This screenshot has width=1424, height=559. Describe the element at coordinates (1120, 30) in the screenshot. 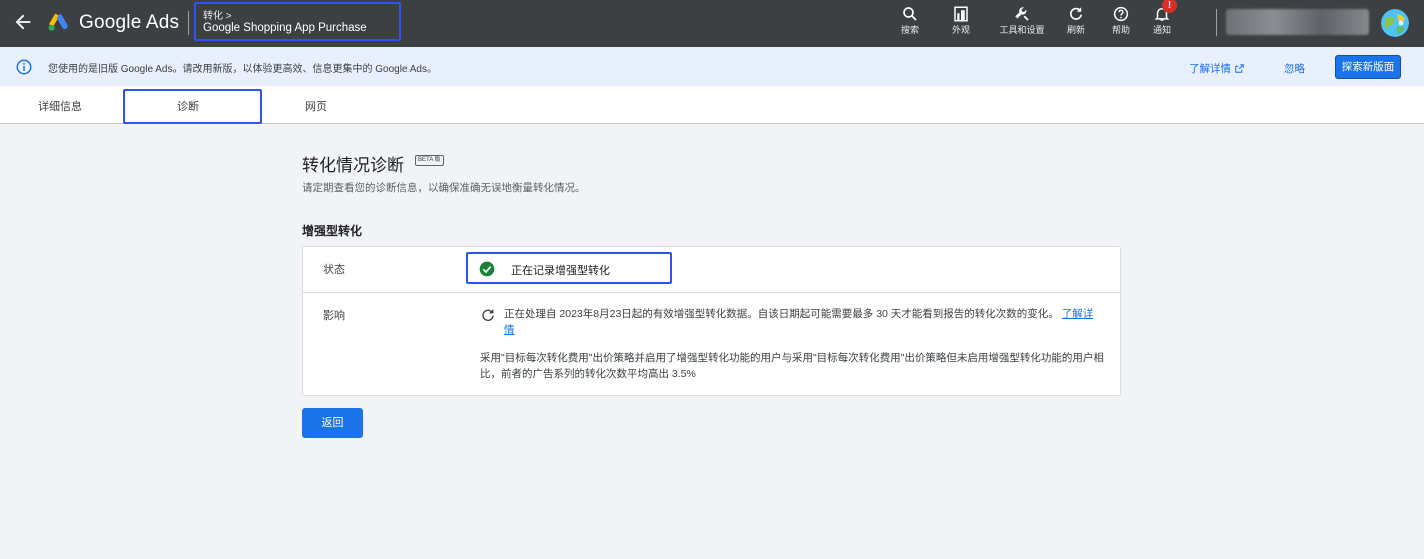

I see `help-tool-label: 帮助` at that location.